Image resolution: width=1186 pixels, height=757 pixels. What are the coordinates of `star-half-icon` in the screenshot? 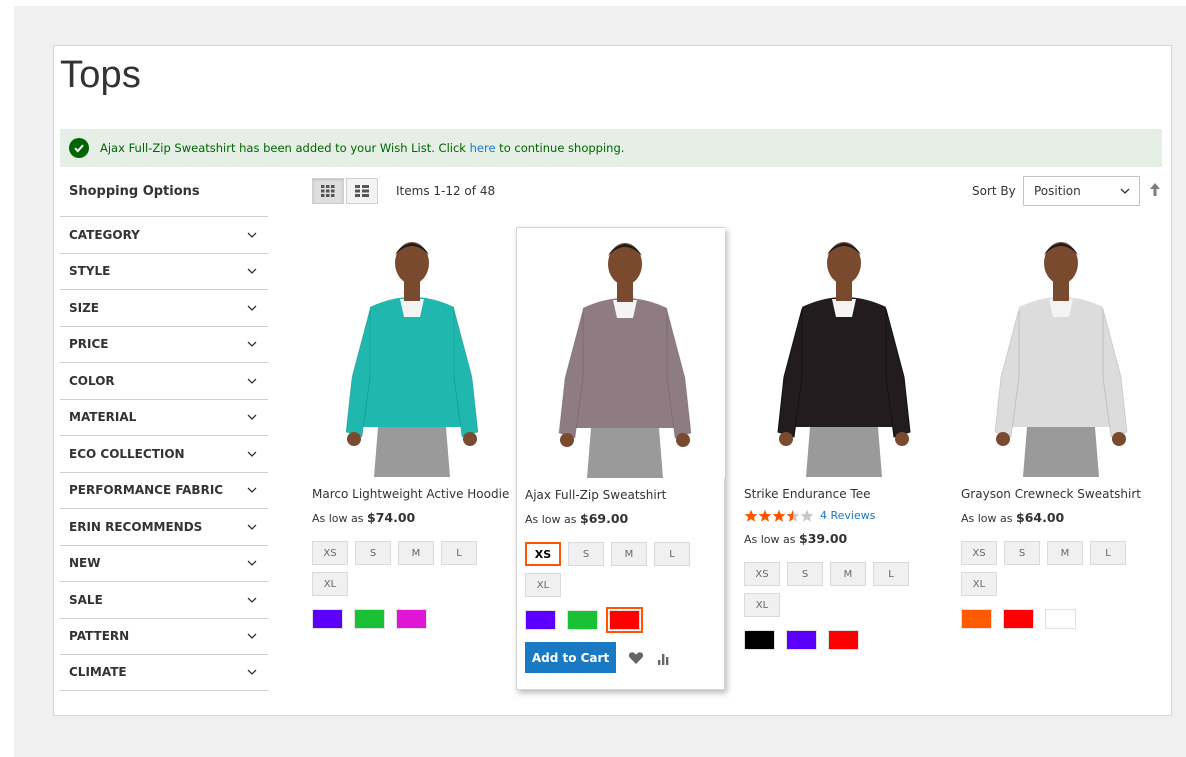 It's located at (793, 515).